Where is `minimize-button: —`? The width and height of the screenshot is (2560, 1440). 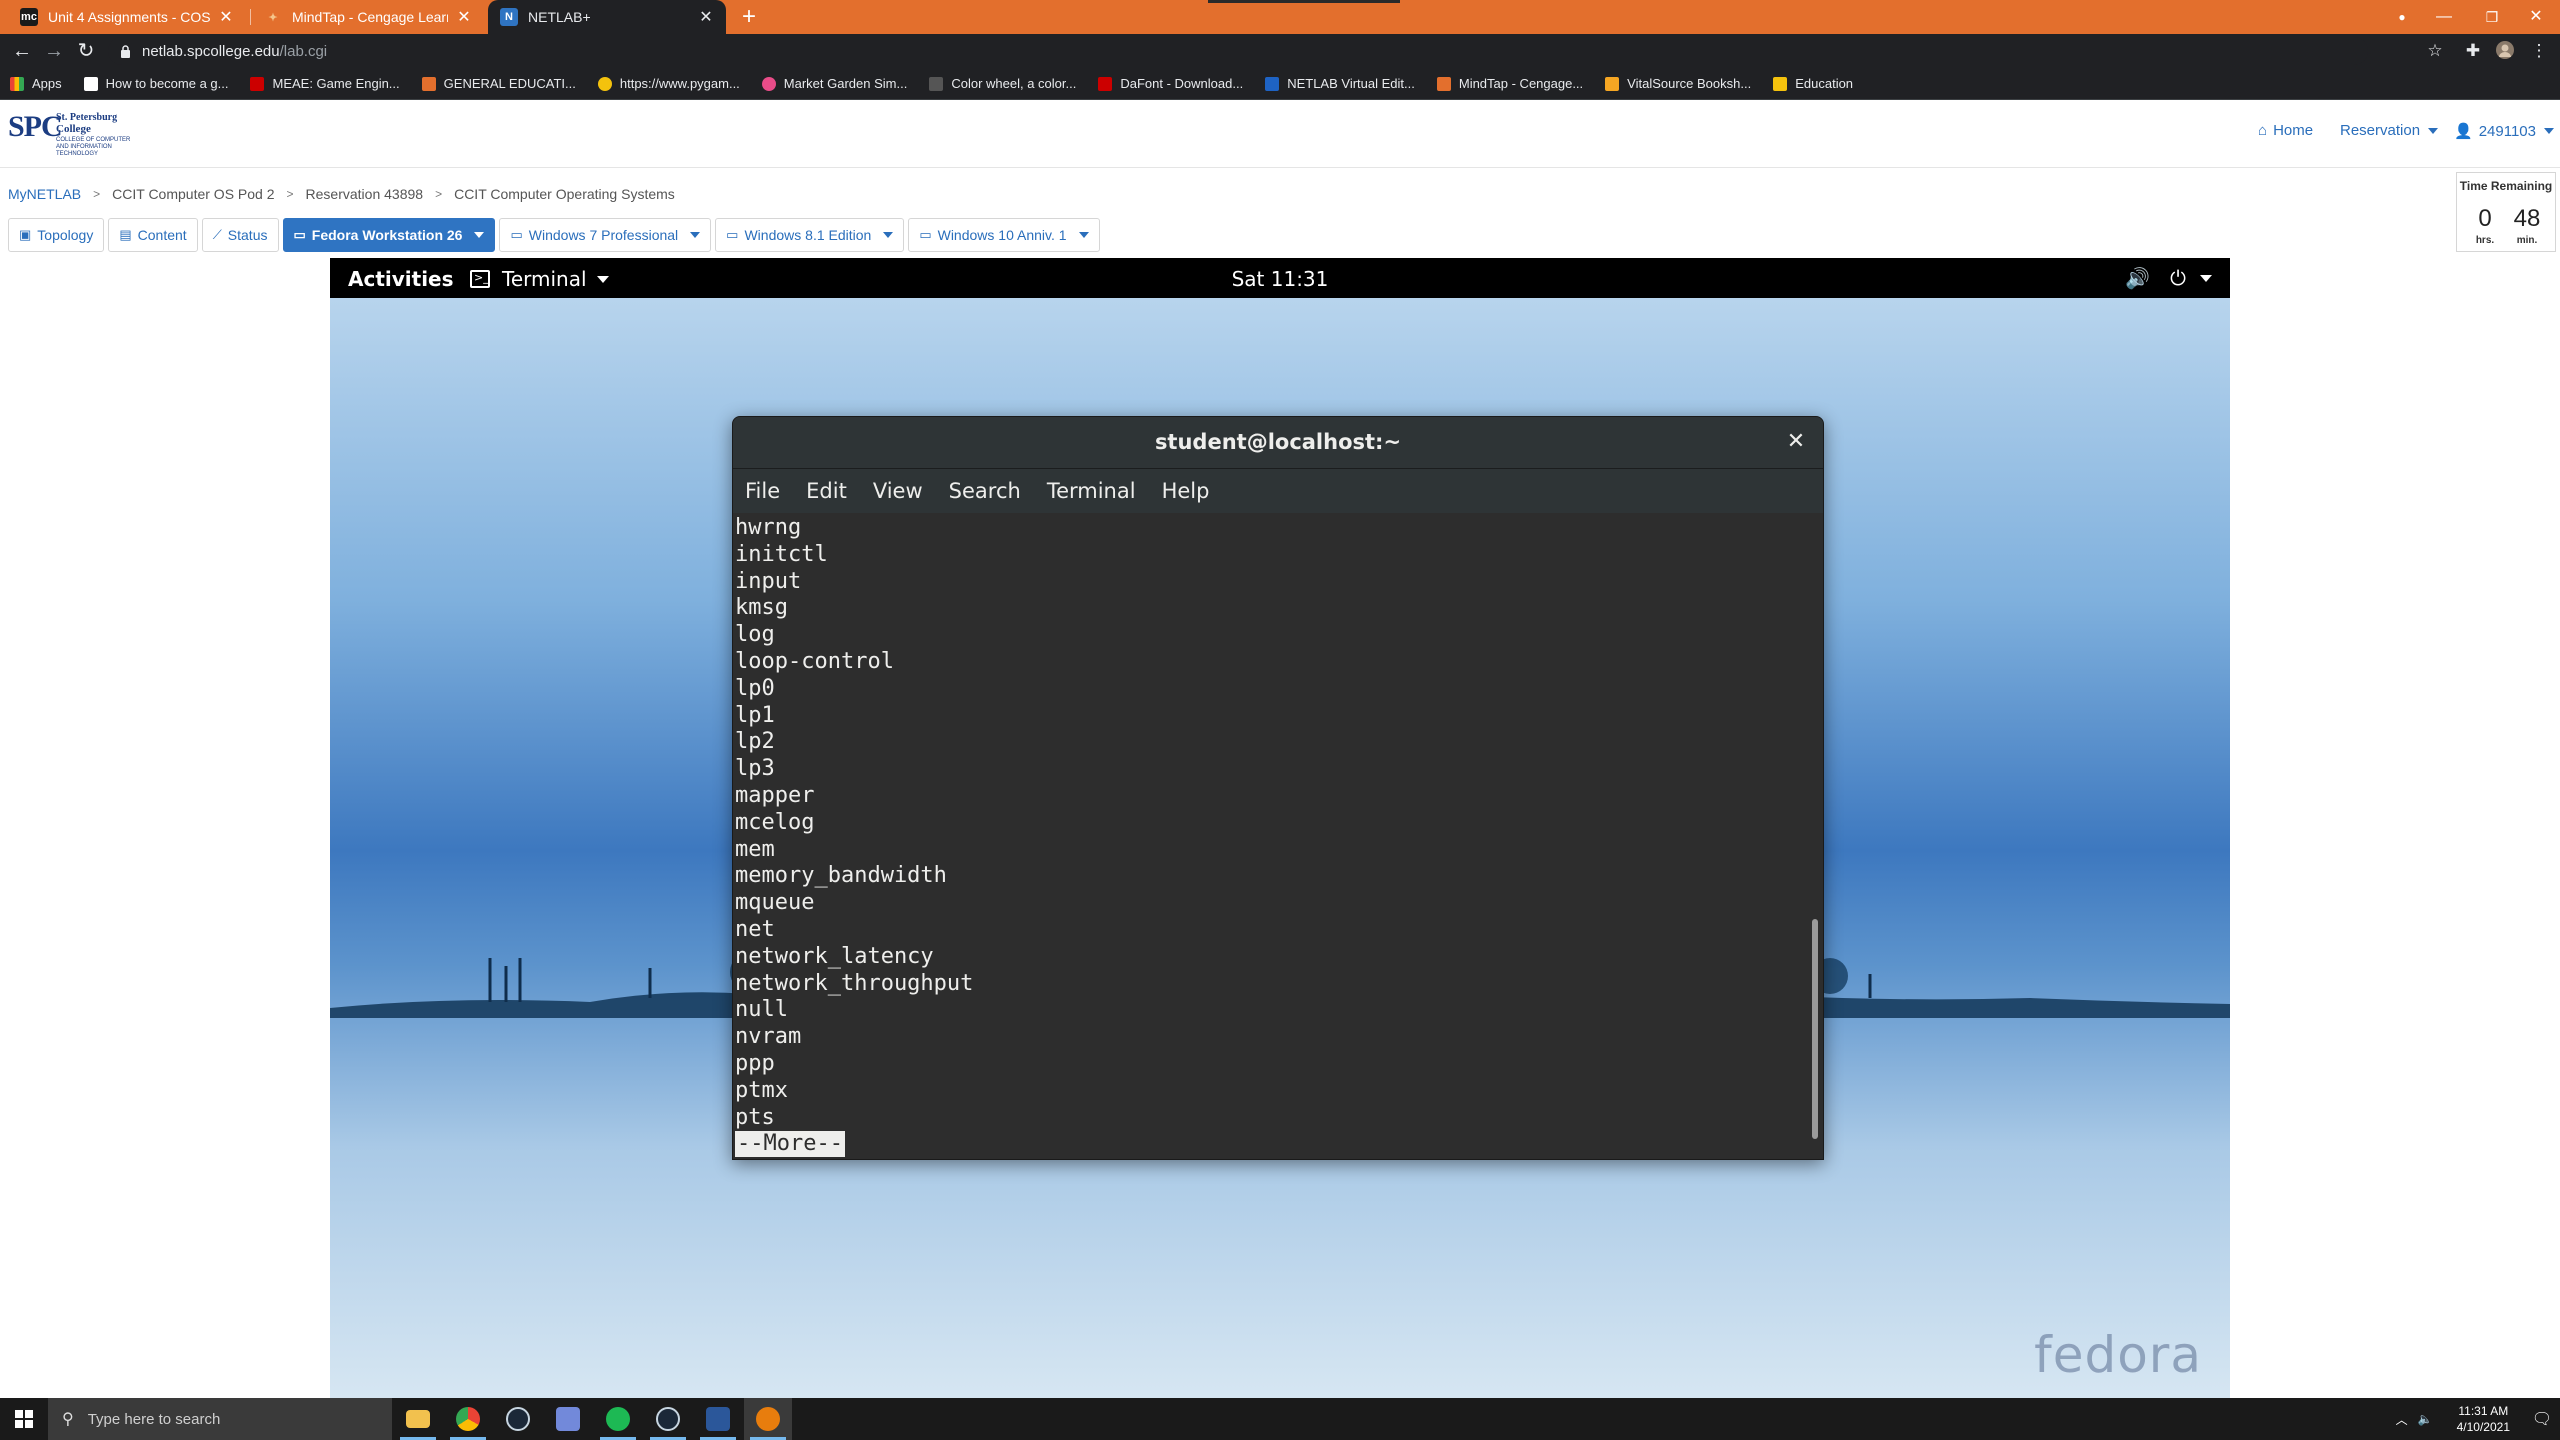 minimize-button: — is located at coordinates (2444, 17).